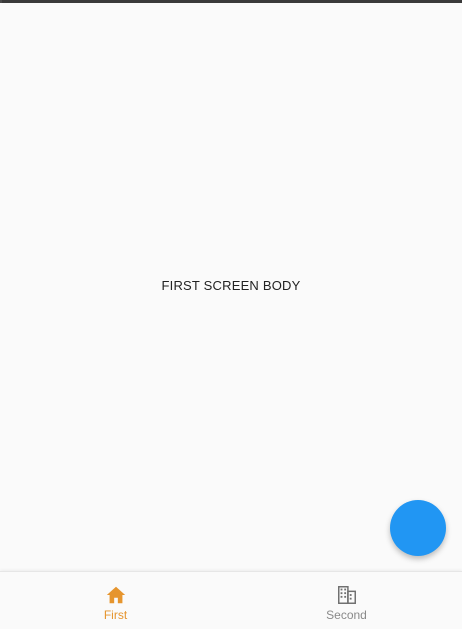 This screenshot has height=629, width=462. Describe the element at coordinates (346, 595) in the screenshot. I see `building-icon` at that location.